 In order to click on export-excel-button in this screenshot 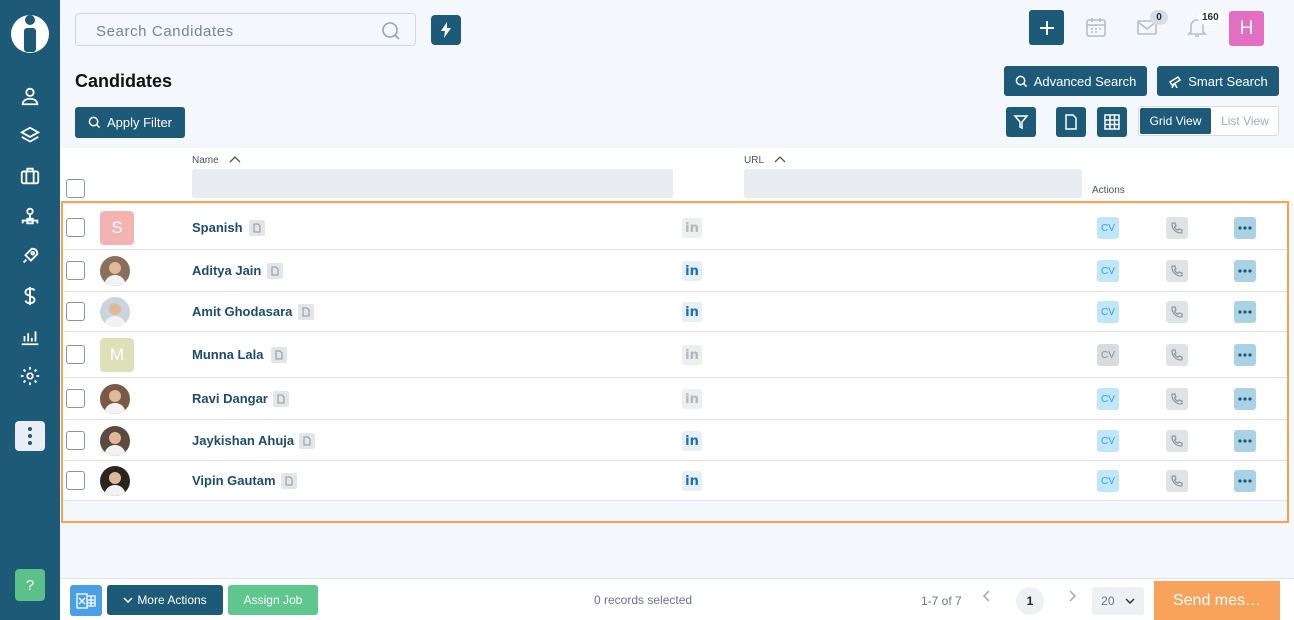, I will do `click(86, 600)`.